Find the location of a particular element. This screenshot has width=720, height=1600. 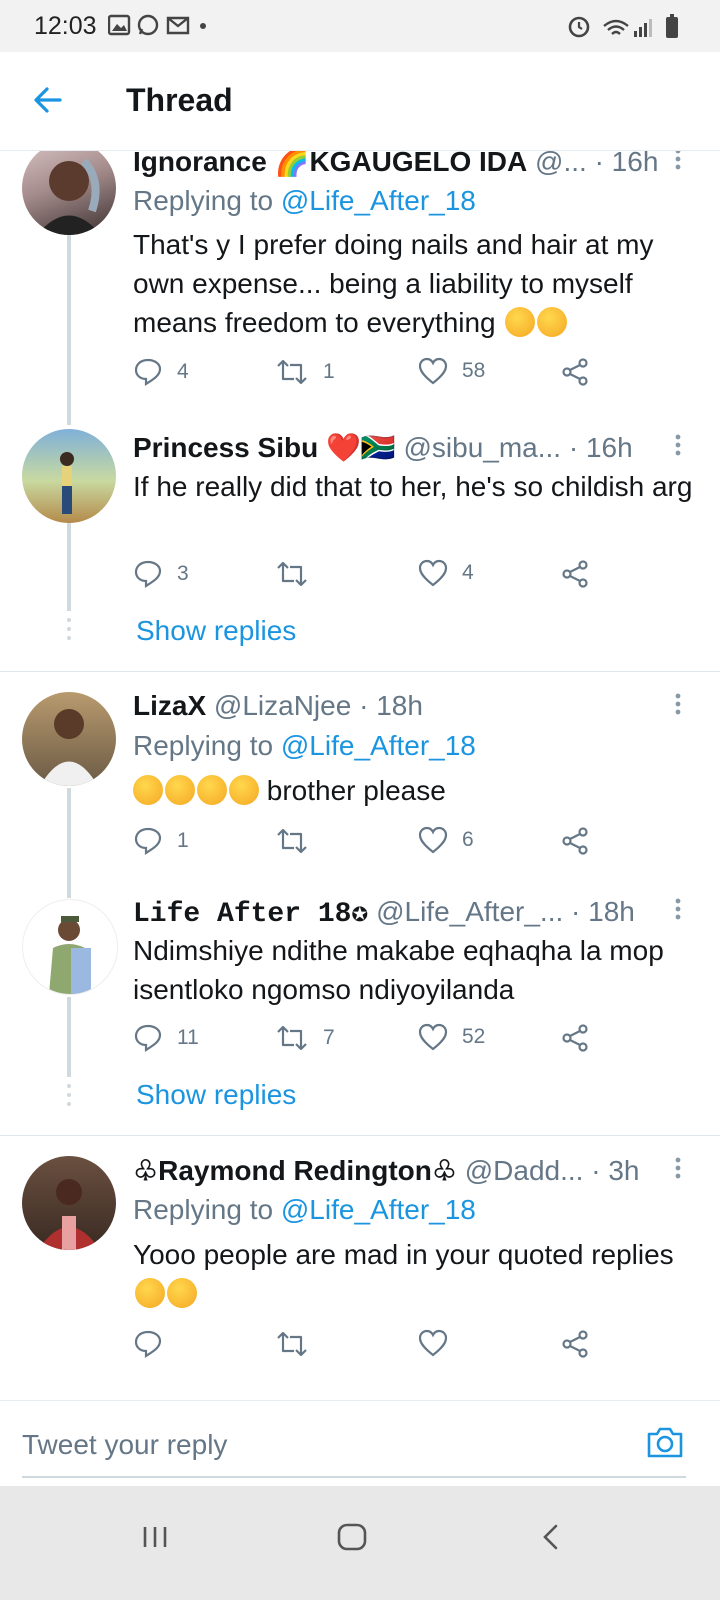

retweet-button: 1 is located at coordinates (305, 372).